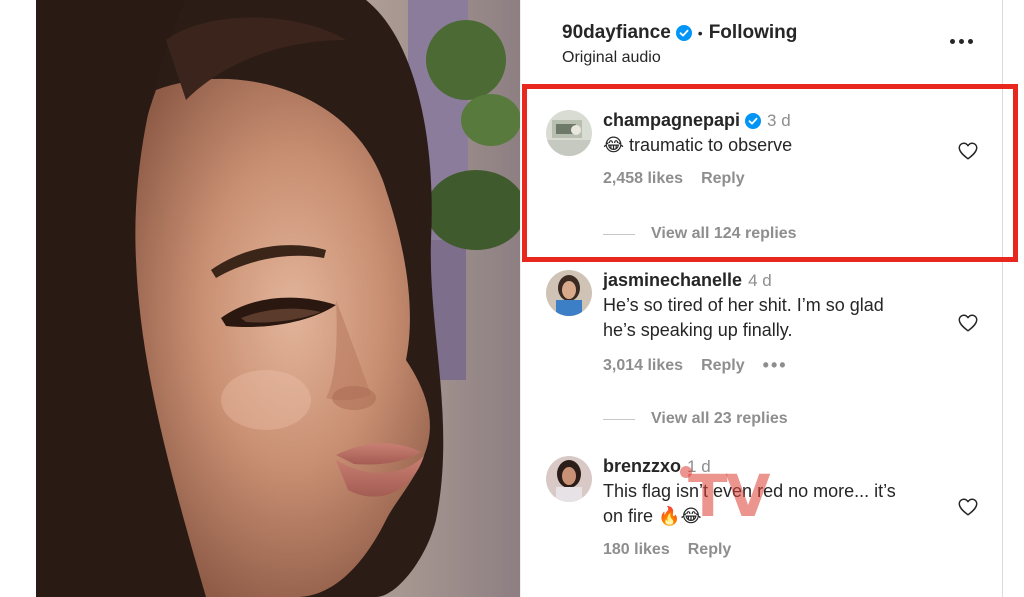  What do you see at coordinates (719, 418) in the screenshot?
I see `view-replies-label: View all 23 replies` at bounding box center [719, 418].